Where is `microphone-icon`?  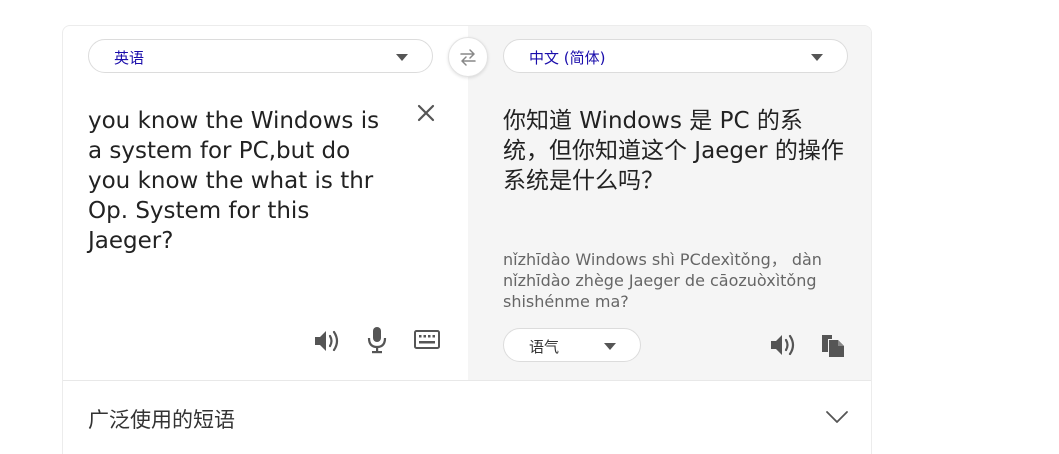
microphone-icon is located at coordinates (377, 340).